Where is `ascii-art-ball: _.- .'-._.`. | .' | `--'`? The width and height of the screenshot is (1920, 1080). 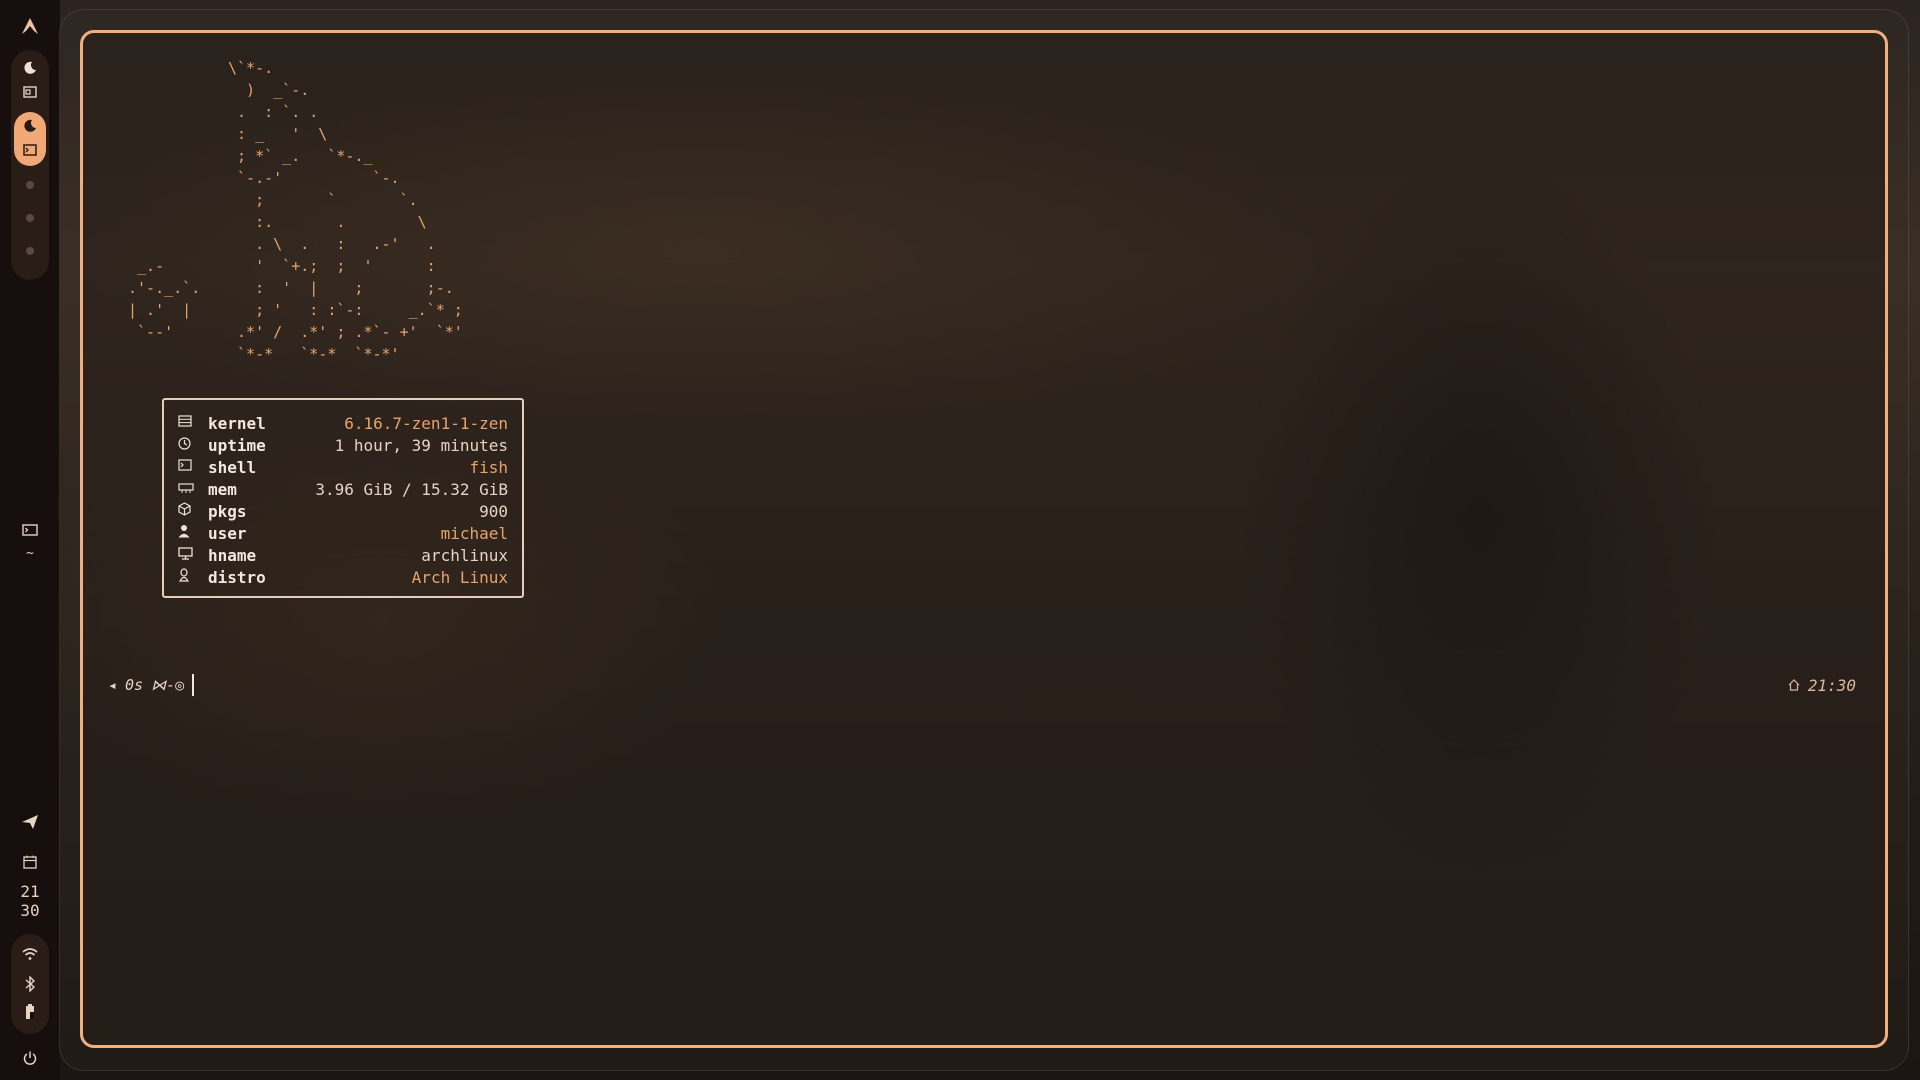 ascii-art-ball: _.- .'-._.`. | .' | `--' is located at coordinates (164, 299).